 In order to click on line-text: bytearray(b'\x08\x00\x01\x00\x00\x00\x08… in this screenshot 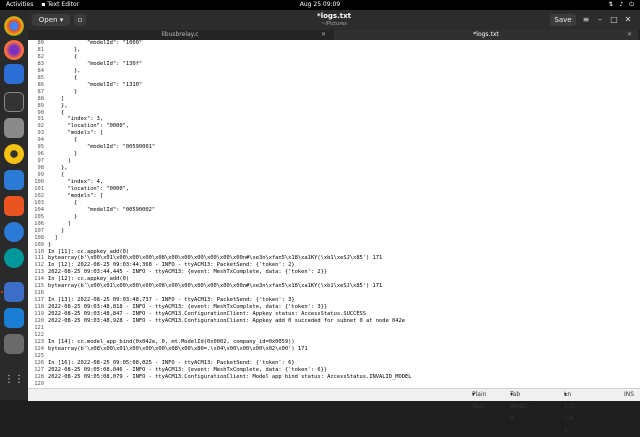, I will do `click(178, 348)`.